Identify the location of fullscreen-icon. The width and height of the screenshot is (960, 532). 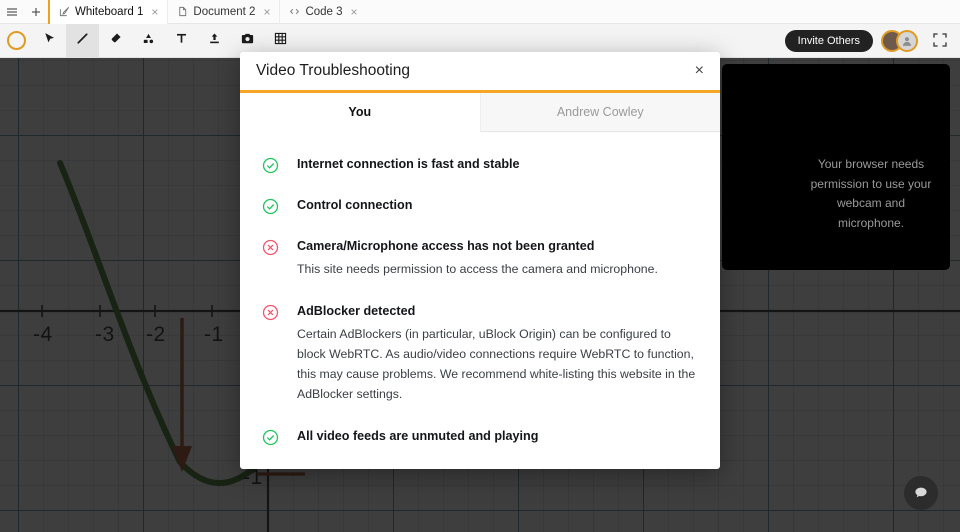
(941, 41).